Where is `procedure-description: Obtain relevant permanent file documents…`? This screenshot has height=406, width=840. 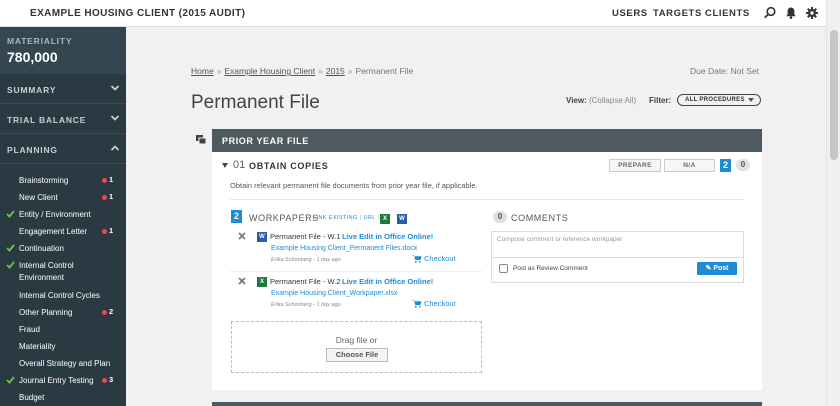 procedure-description: Obtain relevant permanent file documents… is located at coordinates (354, 185).